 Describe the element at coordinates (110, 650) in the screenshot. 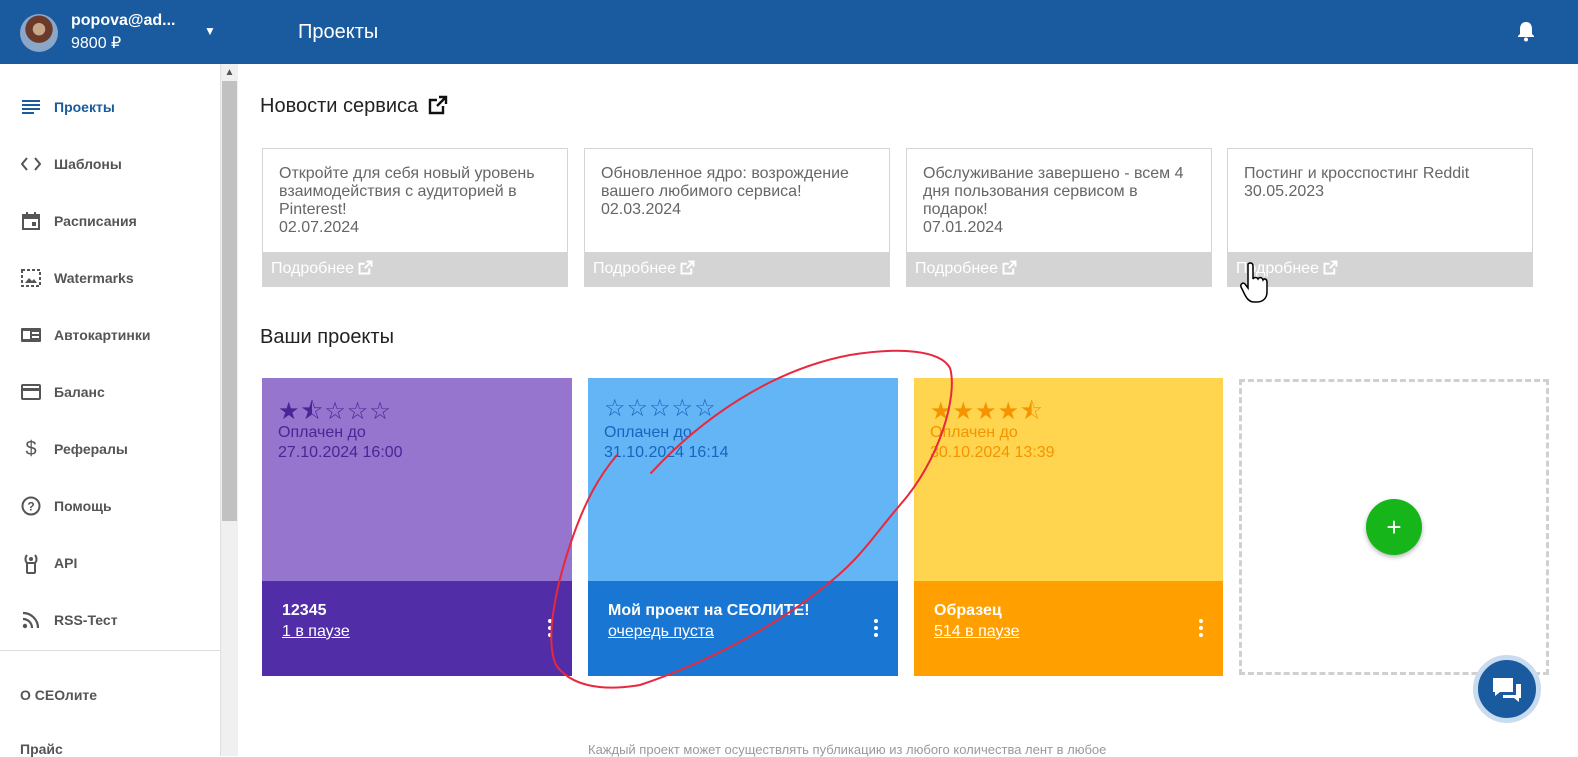

I see `sidebar-divider` at that location.